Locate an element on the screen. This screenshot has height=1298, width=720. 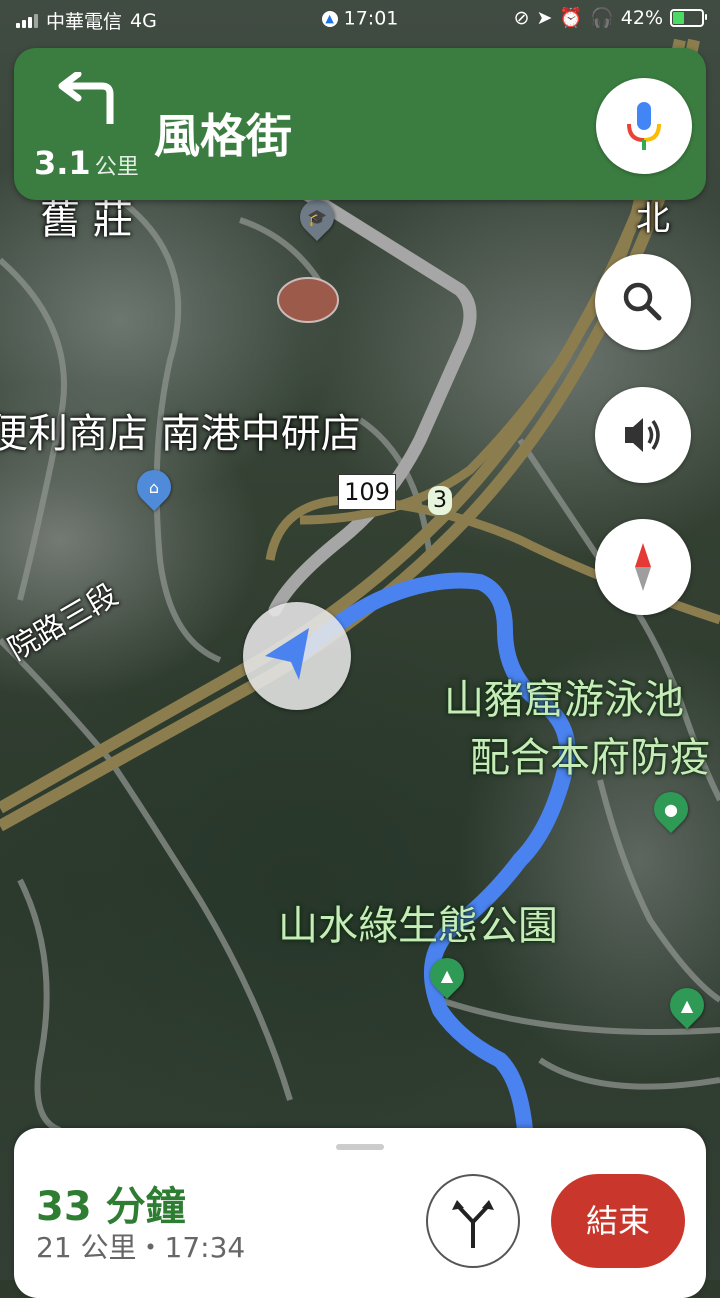
sound-button is located at coordinates (643, 435).